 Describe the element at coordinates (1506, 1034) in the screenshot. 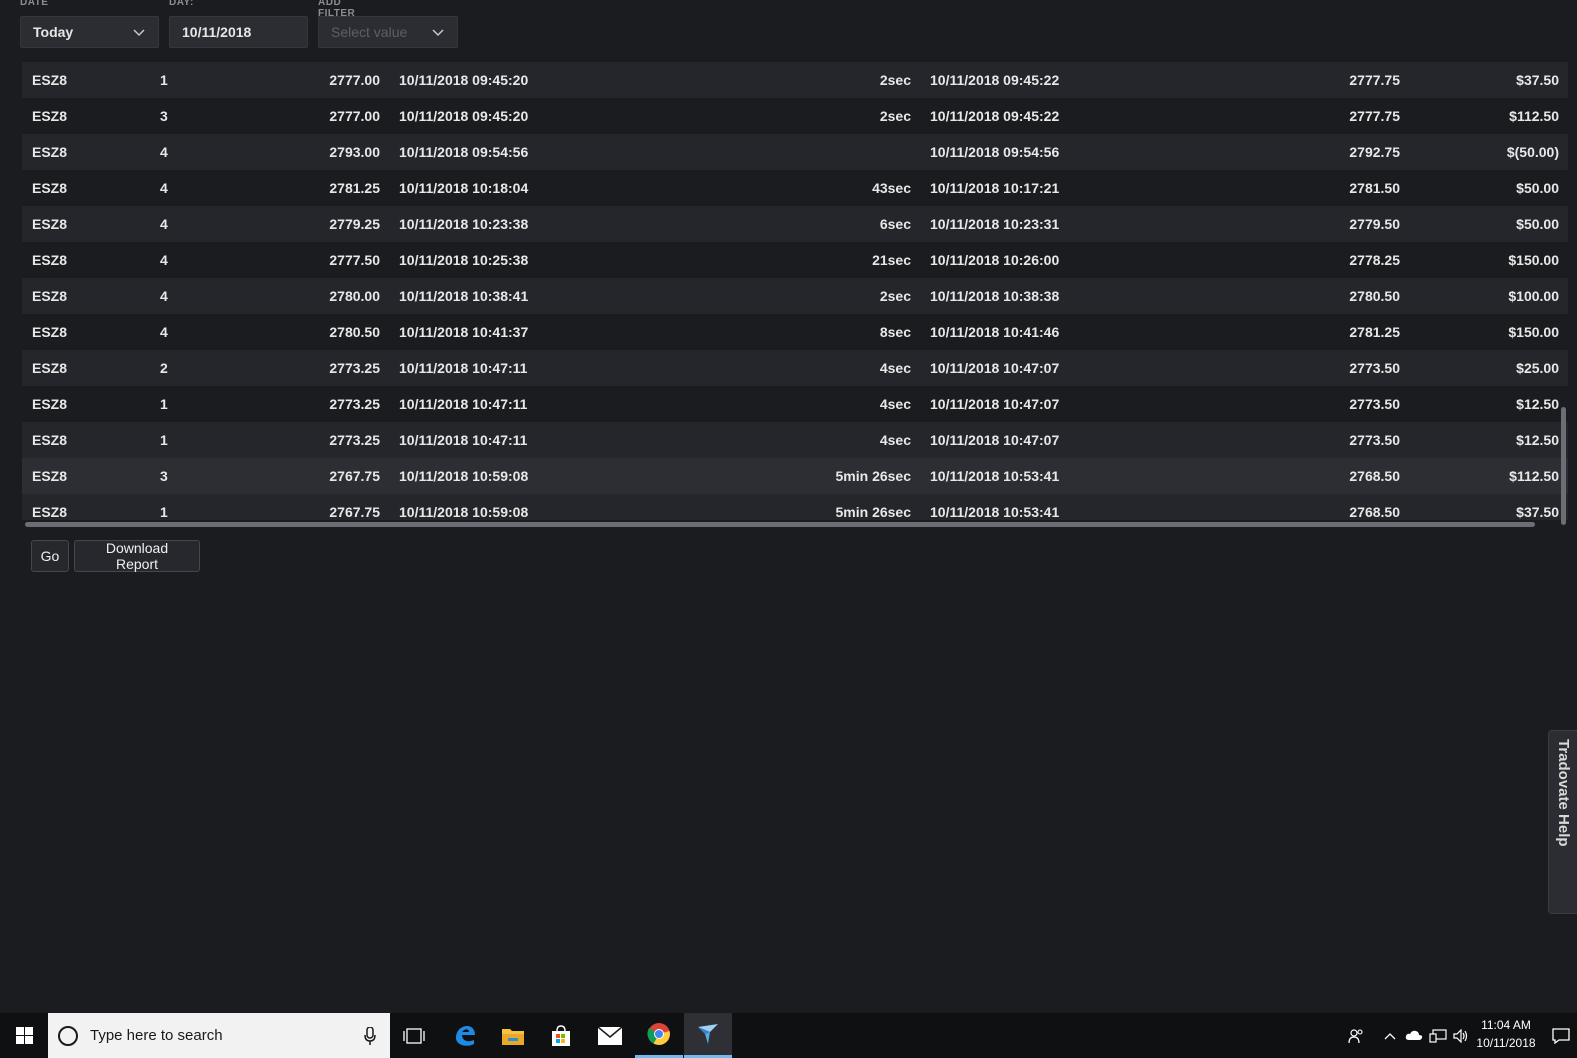

I see `taskbar-clock: 11:04 AM 10/11/2018` at that location.